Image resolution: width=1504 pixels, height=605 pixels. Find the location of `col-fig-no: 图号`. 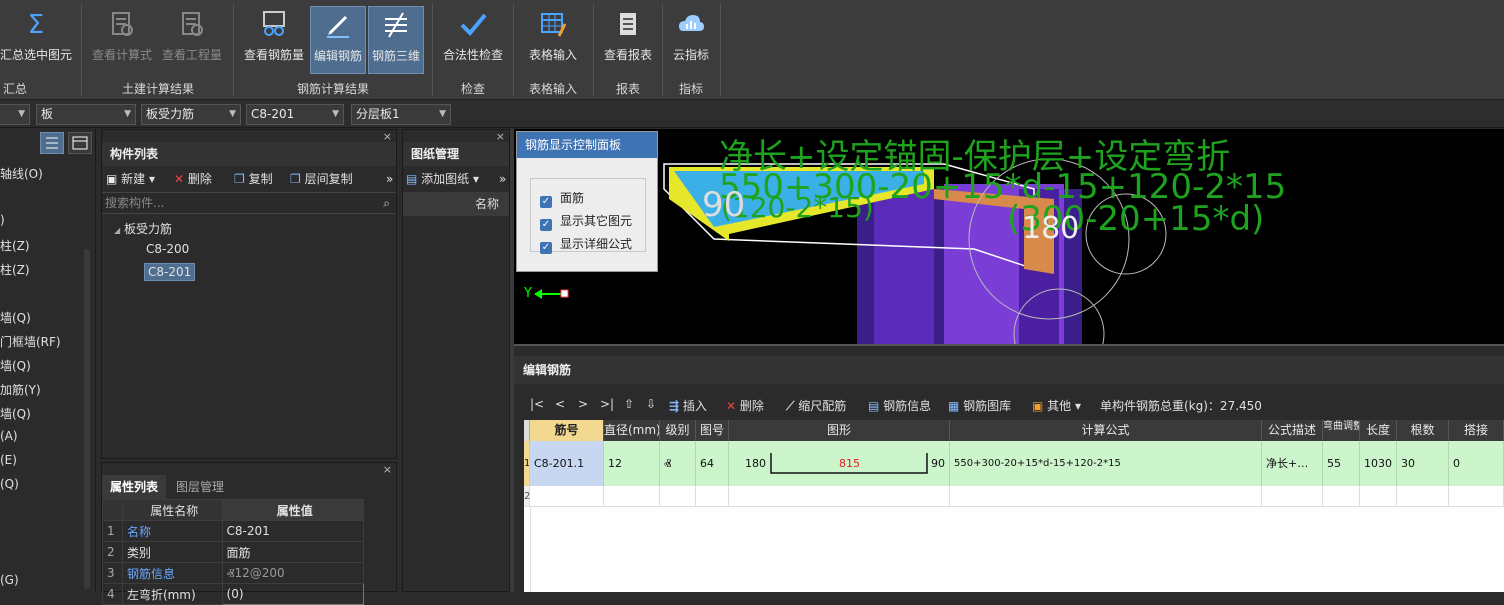

col-fig-no: 图号 is located at coordinates (712, 430).